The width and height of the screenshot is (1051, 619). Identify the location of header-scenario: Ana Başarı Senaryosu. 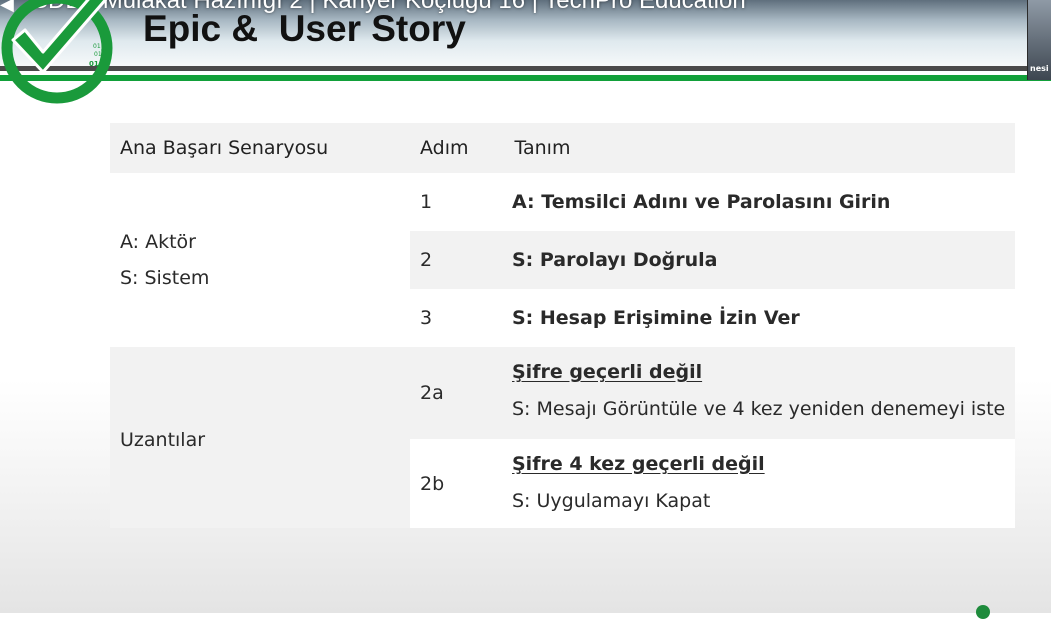
(260, 148).